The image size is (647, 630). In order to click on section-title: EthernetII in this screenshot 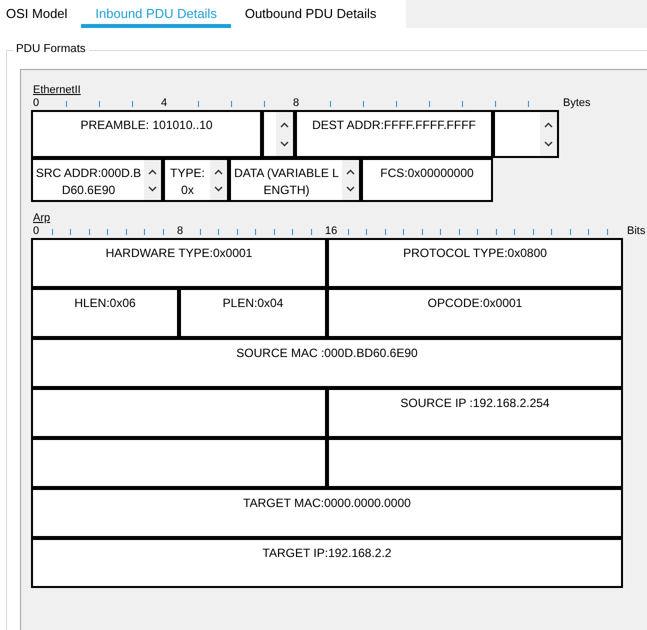, I will do `click(57, 90)`.